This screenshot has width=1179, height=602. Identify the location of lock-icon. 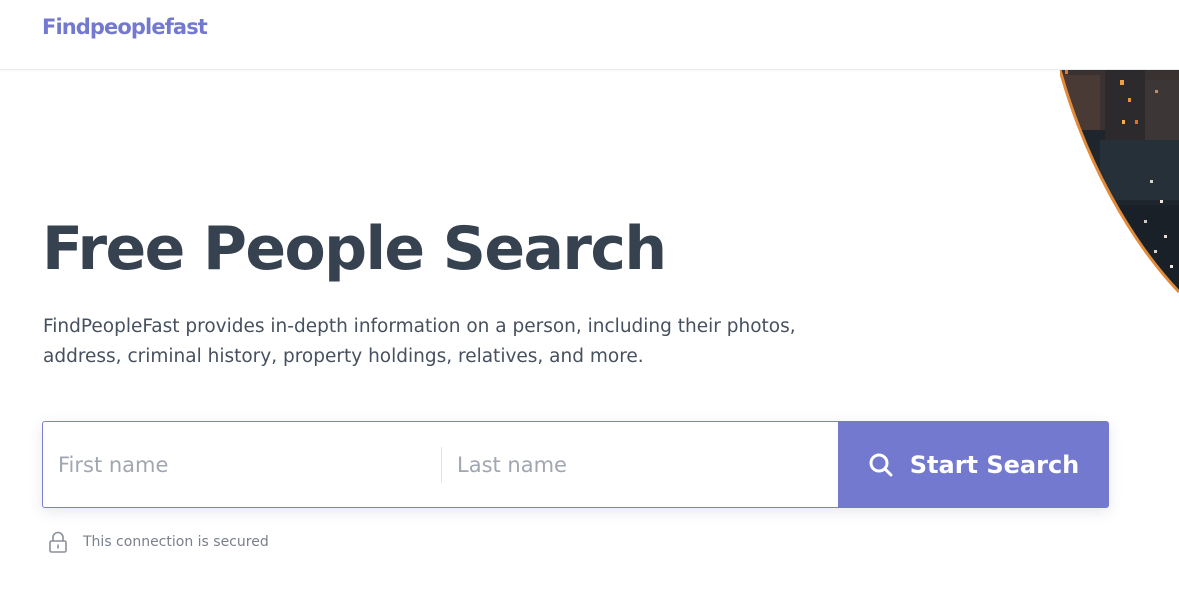
(58, 542).